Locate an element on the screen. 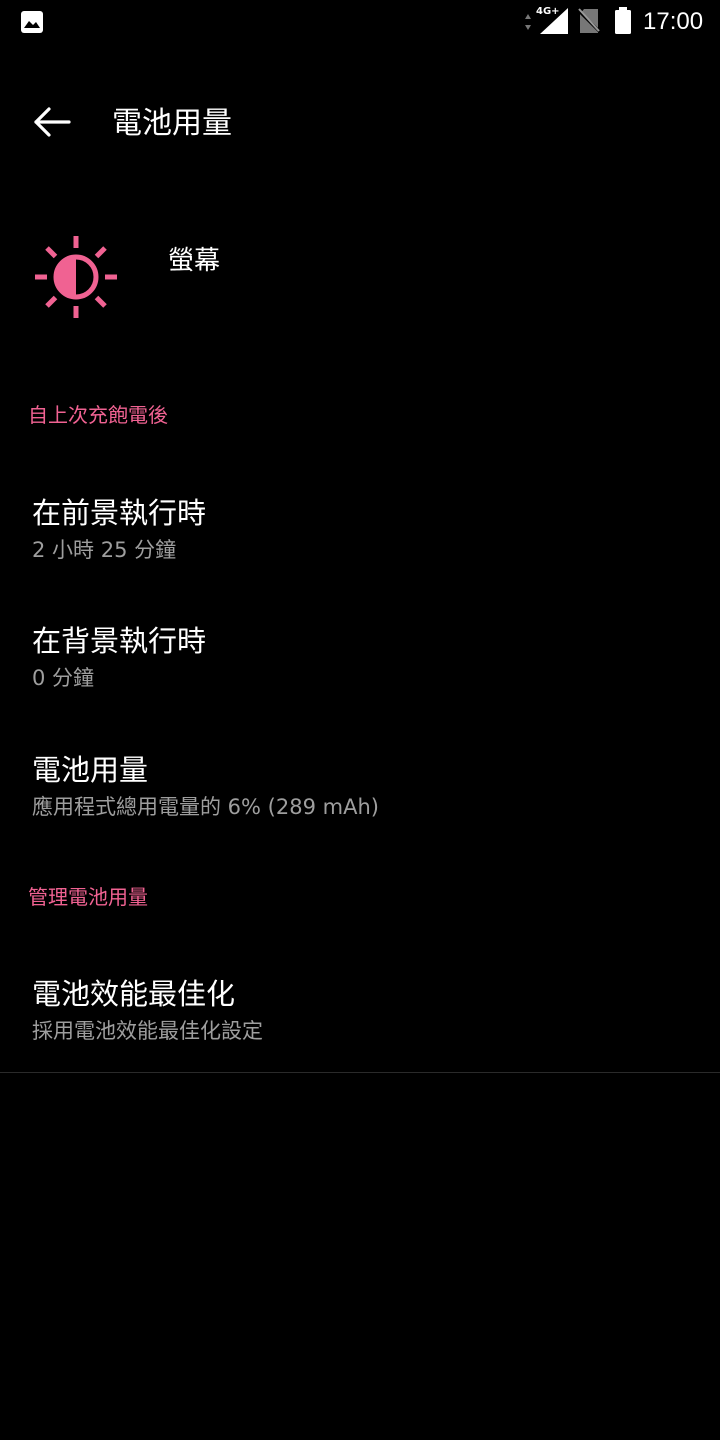  status-bar: 4G+ 17:00 is located at coordinates (360, 22).